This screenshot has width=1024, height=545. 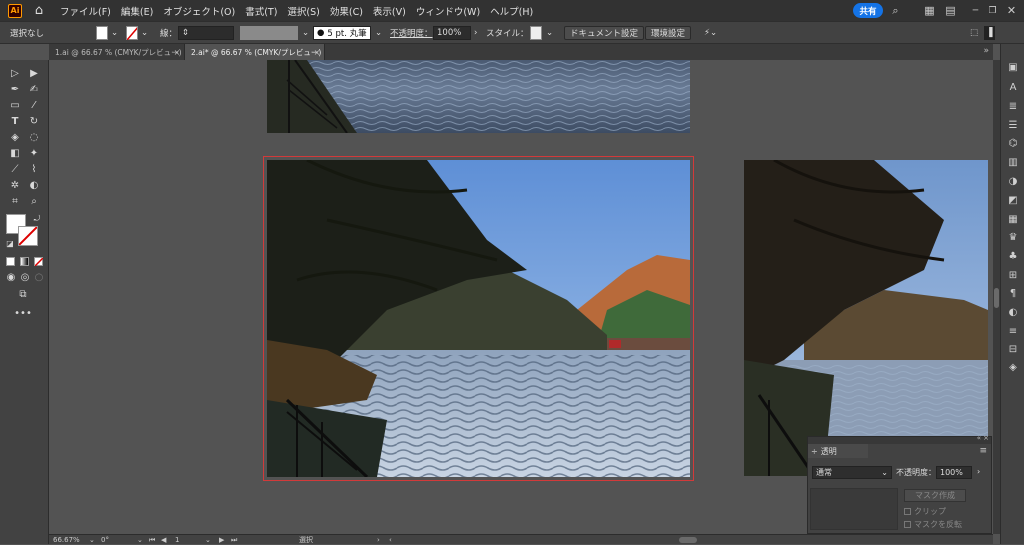 I want to click on close-icon: ✕, so click(x=1011, y=10).